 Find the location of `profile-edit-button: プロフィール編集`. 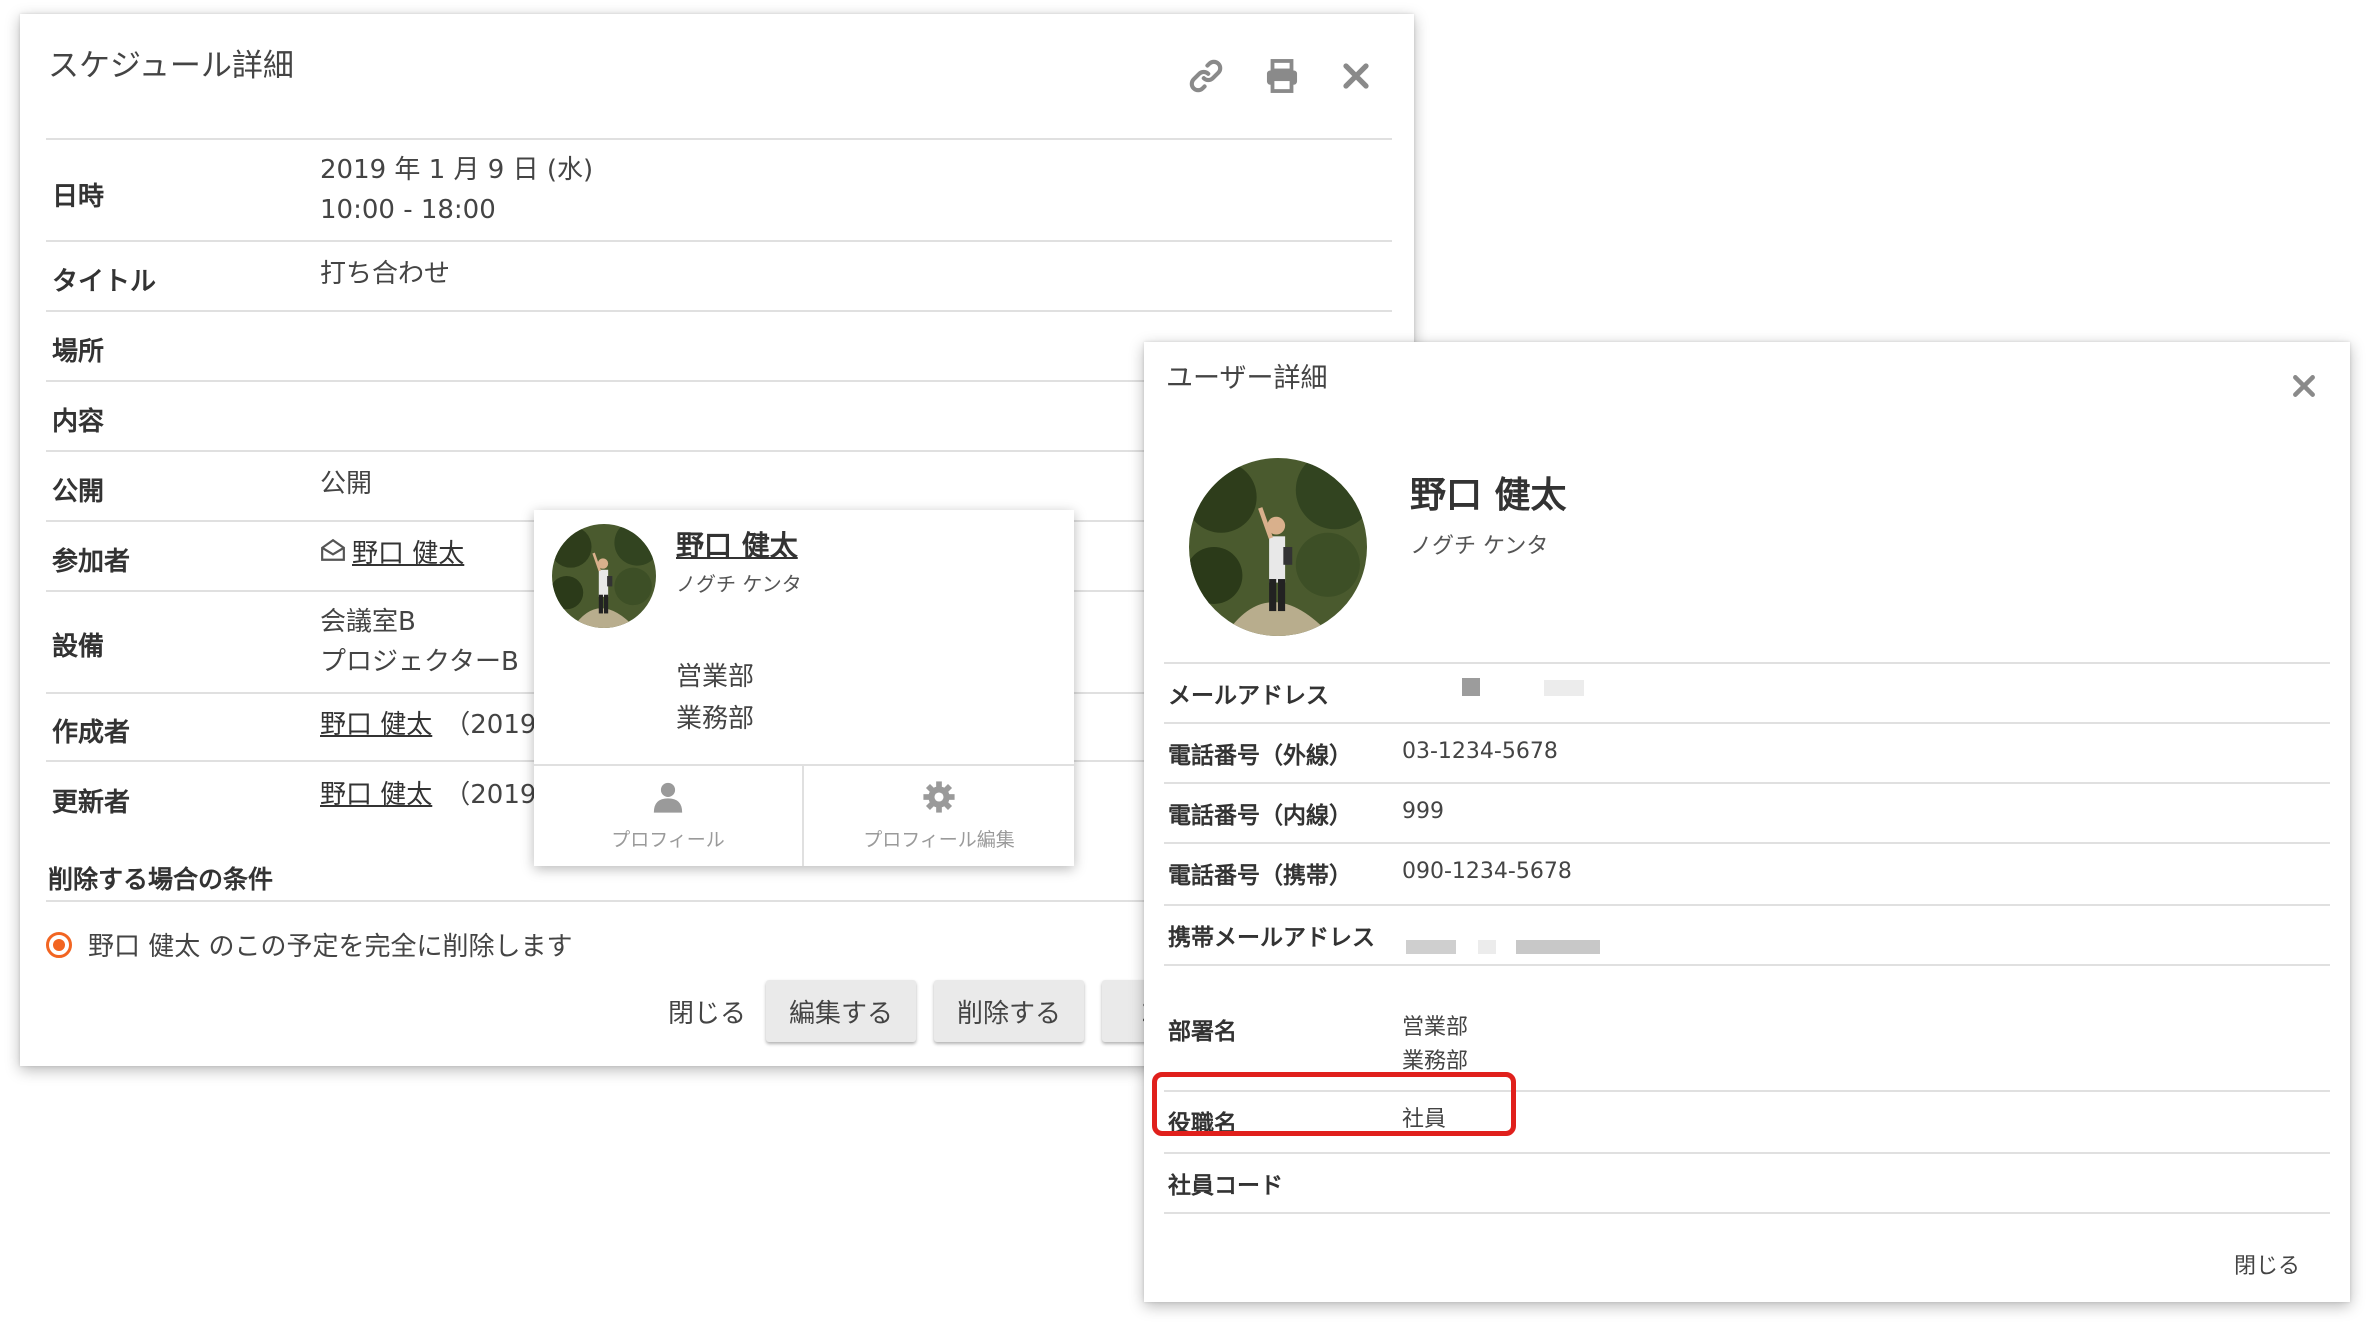

profile-edit-button: プロフィール編集 is located at coordinates (939, 816).